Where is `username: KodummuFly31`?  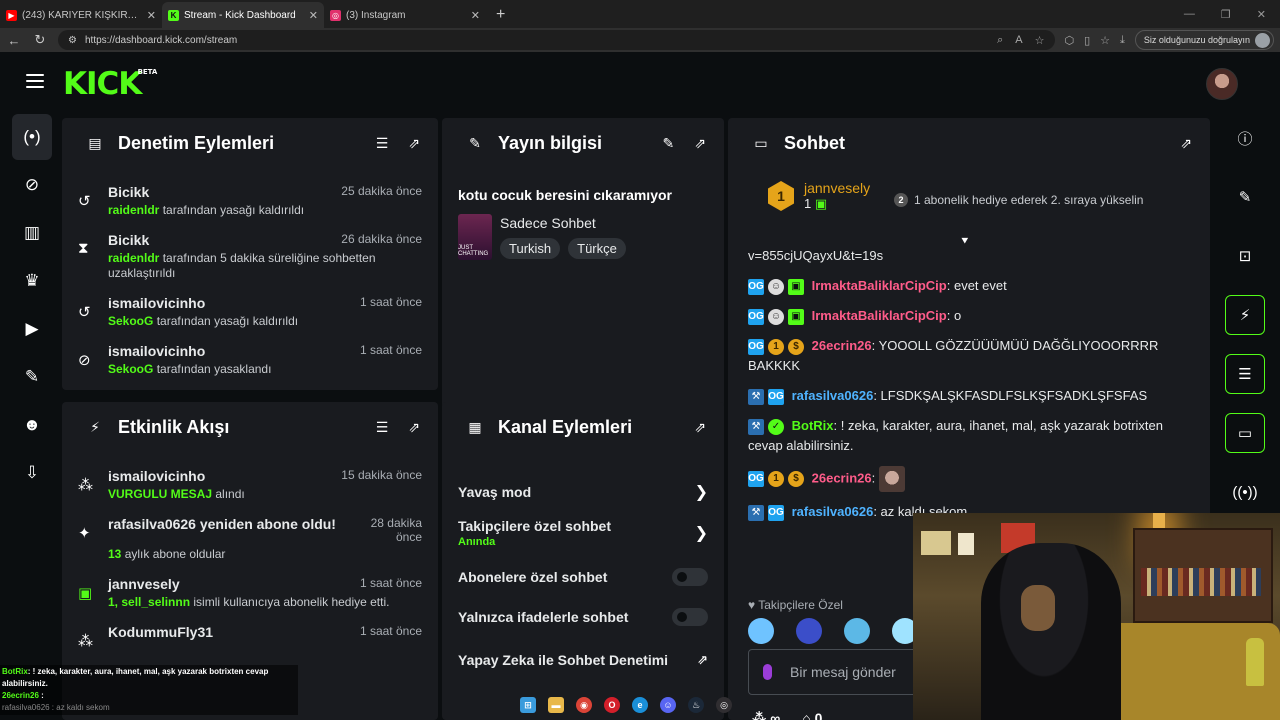 username: KodummuFly31 is located at coordinates (160, 632).